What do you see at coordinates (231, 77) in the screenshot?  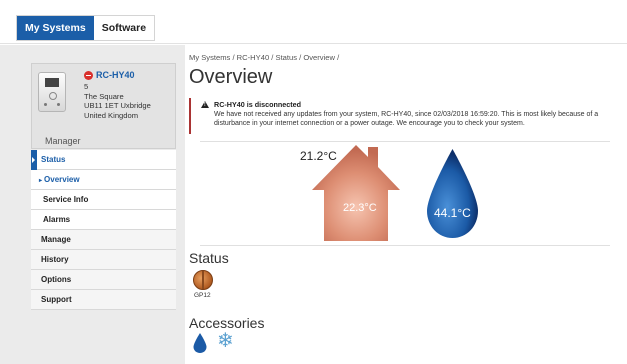 I see `page-title: Overview` at bounding box center [231, 77].